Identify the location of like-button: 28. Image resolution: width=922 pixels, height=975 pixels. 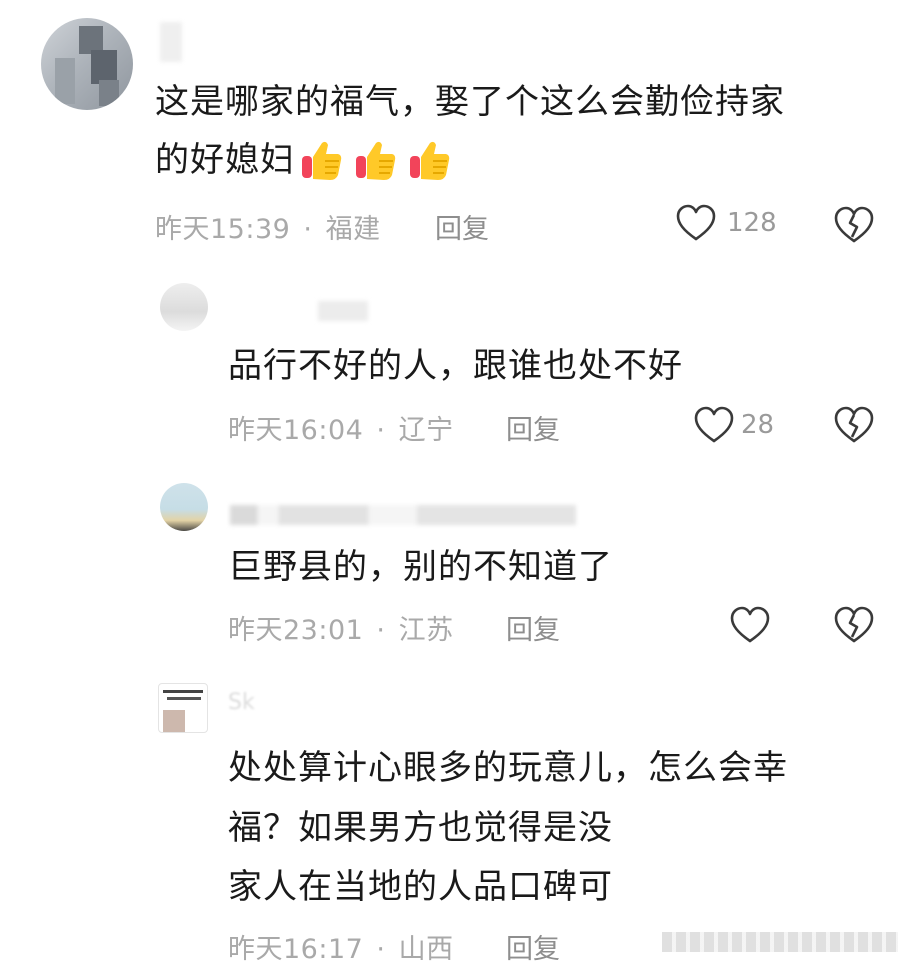
(733, 425).